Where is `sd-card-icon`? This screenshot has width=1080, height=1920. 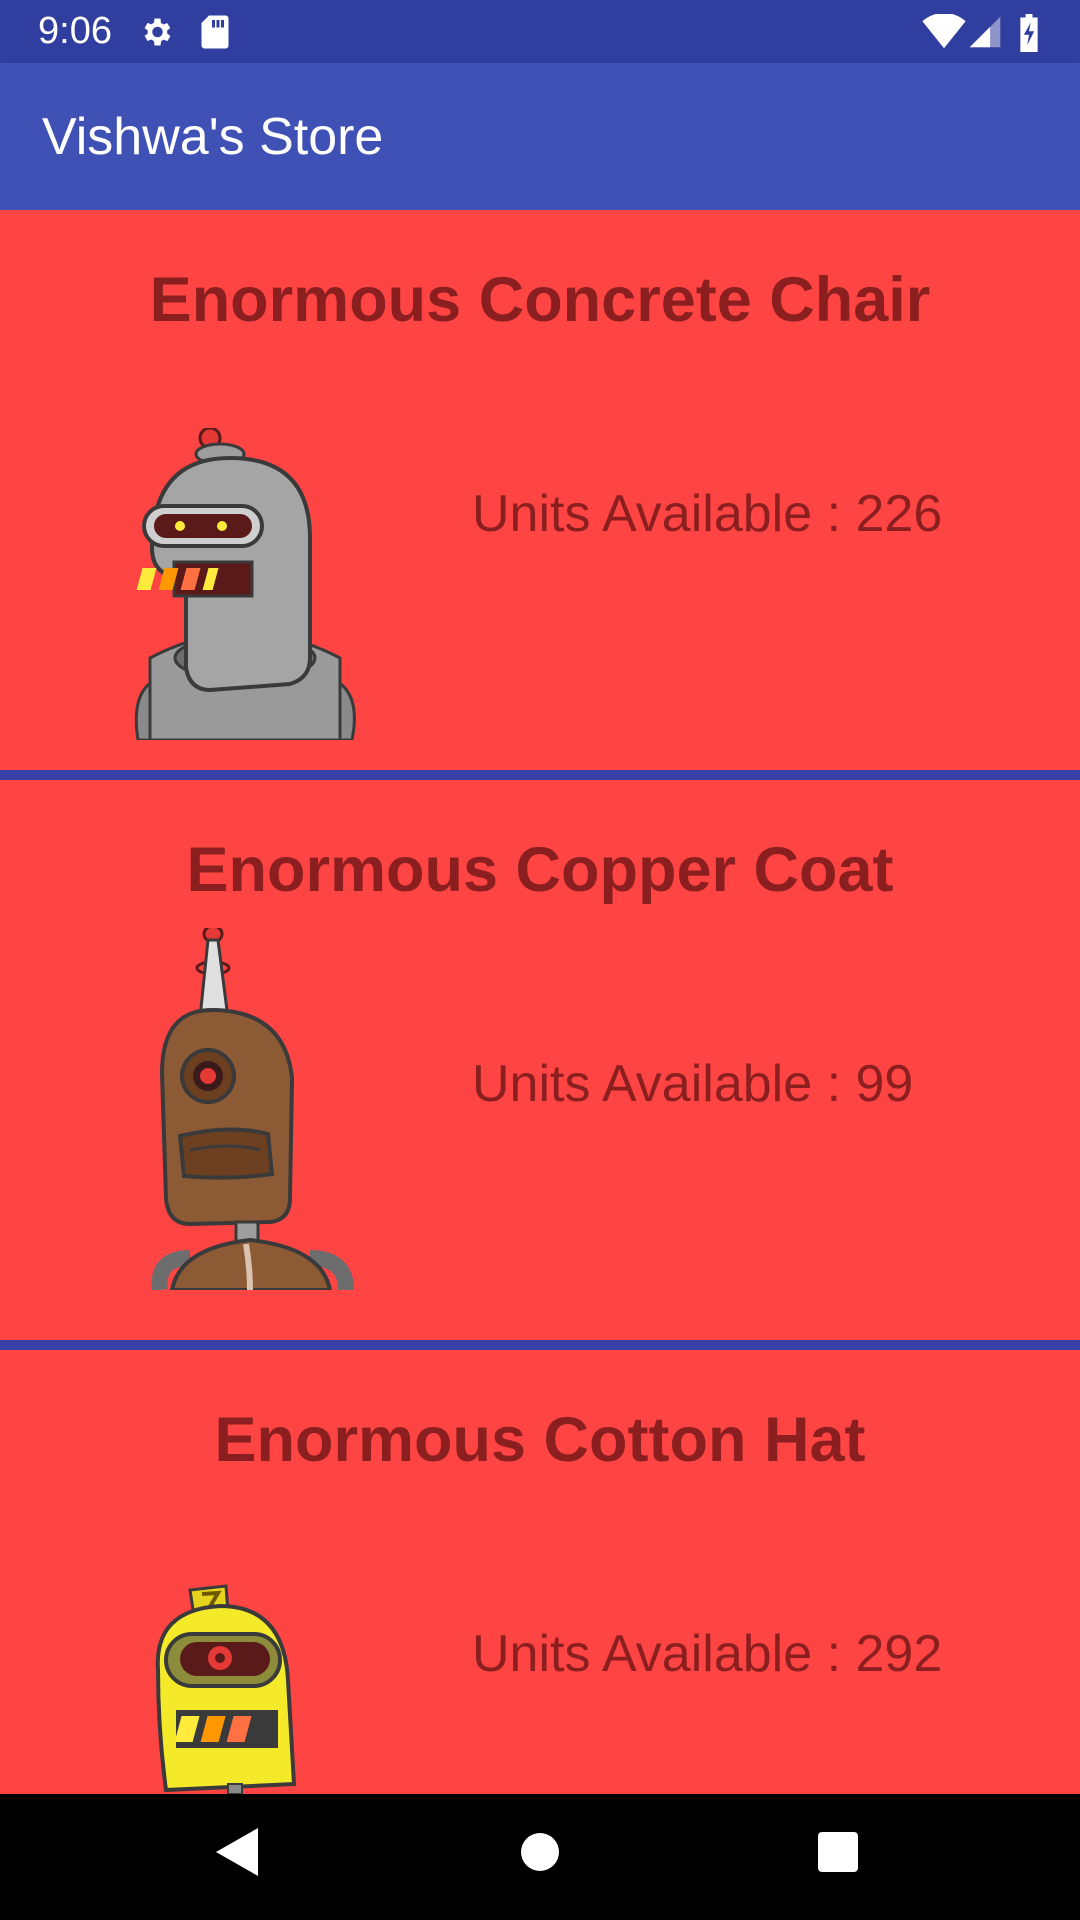 sd-card-icon is located at coordinates (215, 34).